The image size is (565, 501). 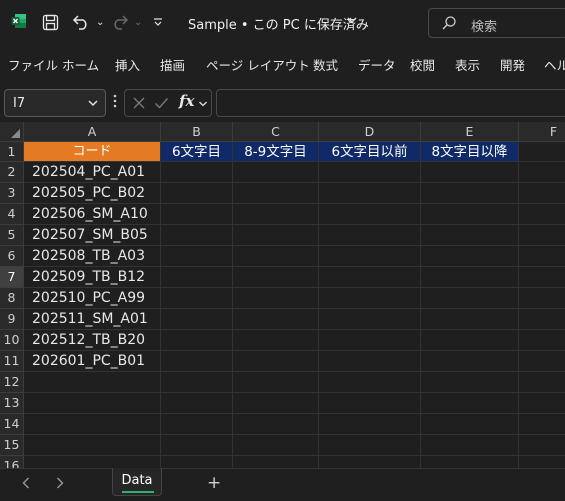 I want to click on cell-c9, so click(x=276, y=319).